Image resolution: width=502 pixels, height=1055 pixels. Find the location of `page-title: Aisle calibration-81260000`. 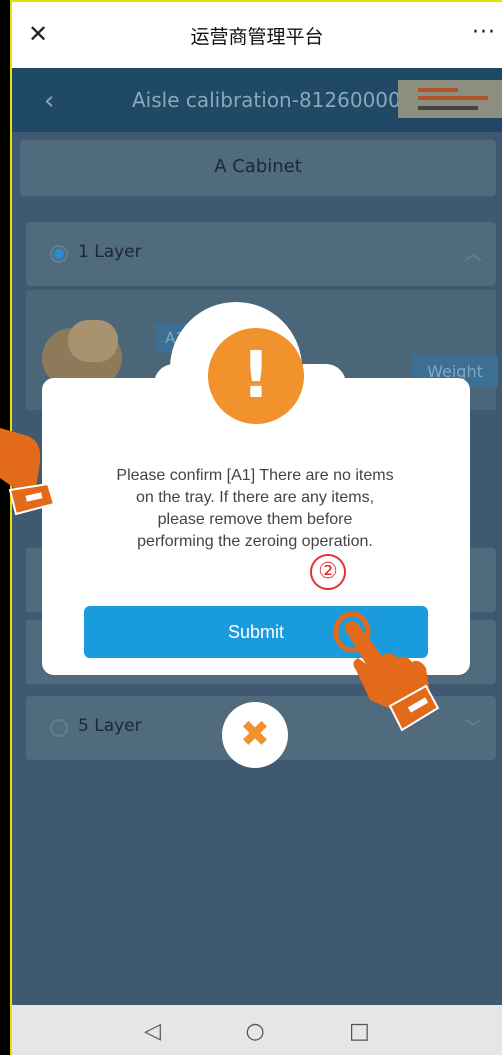

page-title: Aisle calibration-81260000 is located at coordinates (266, 100).